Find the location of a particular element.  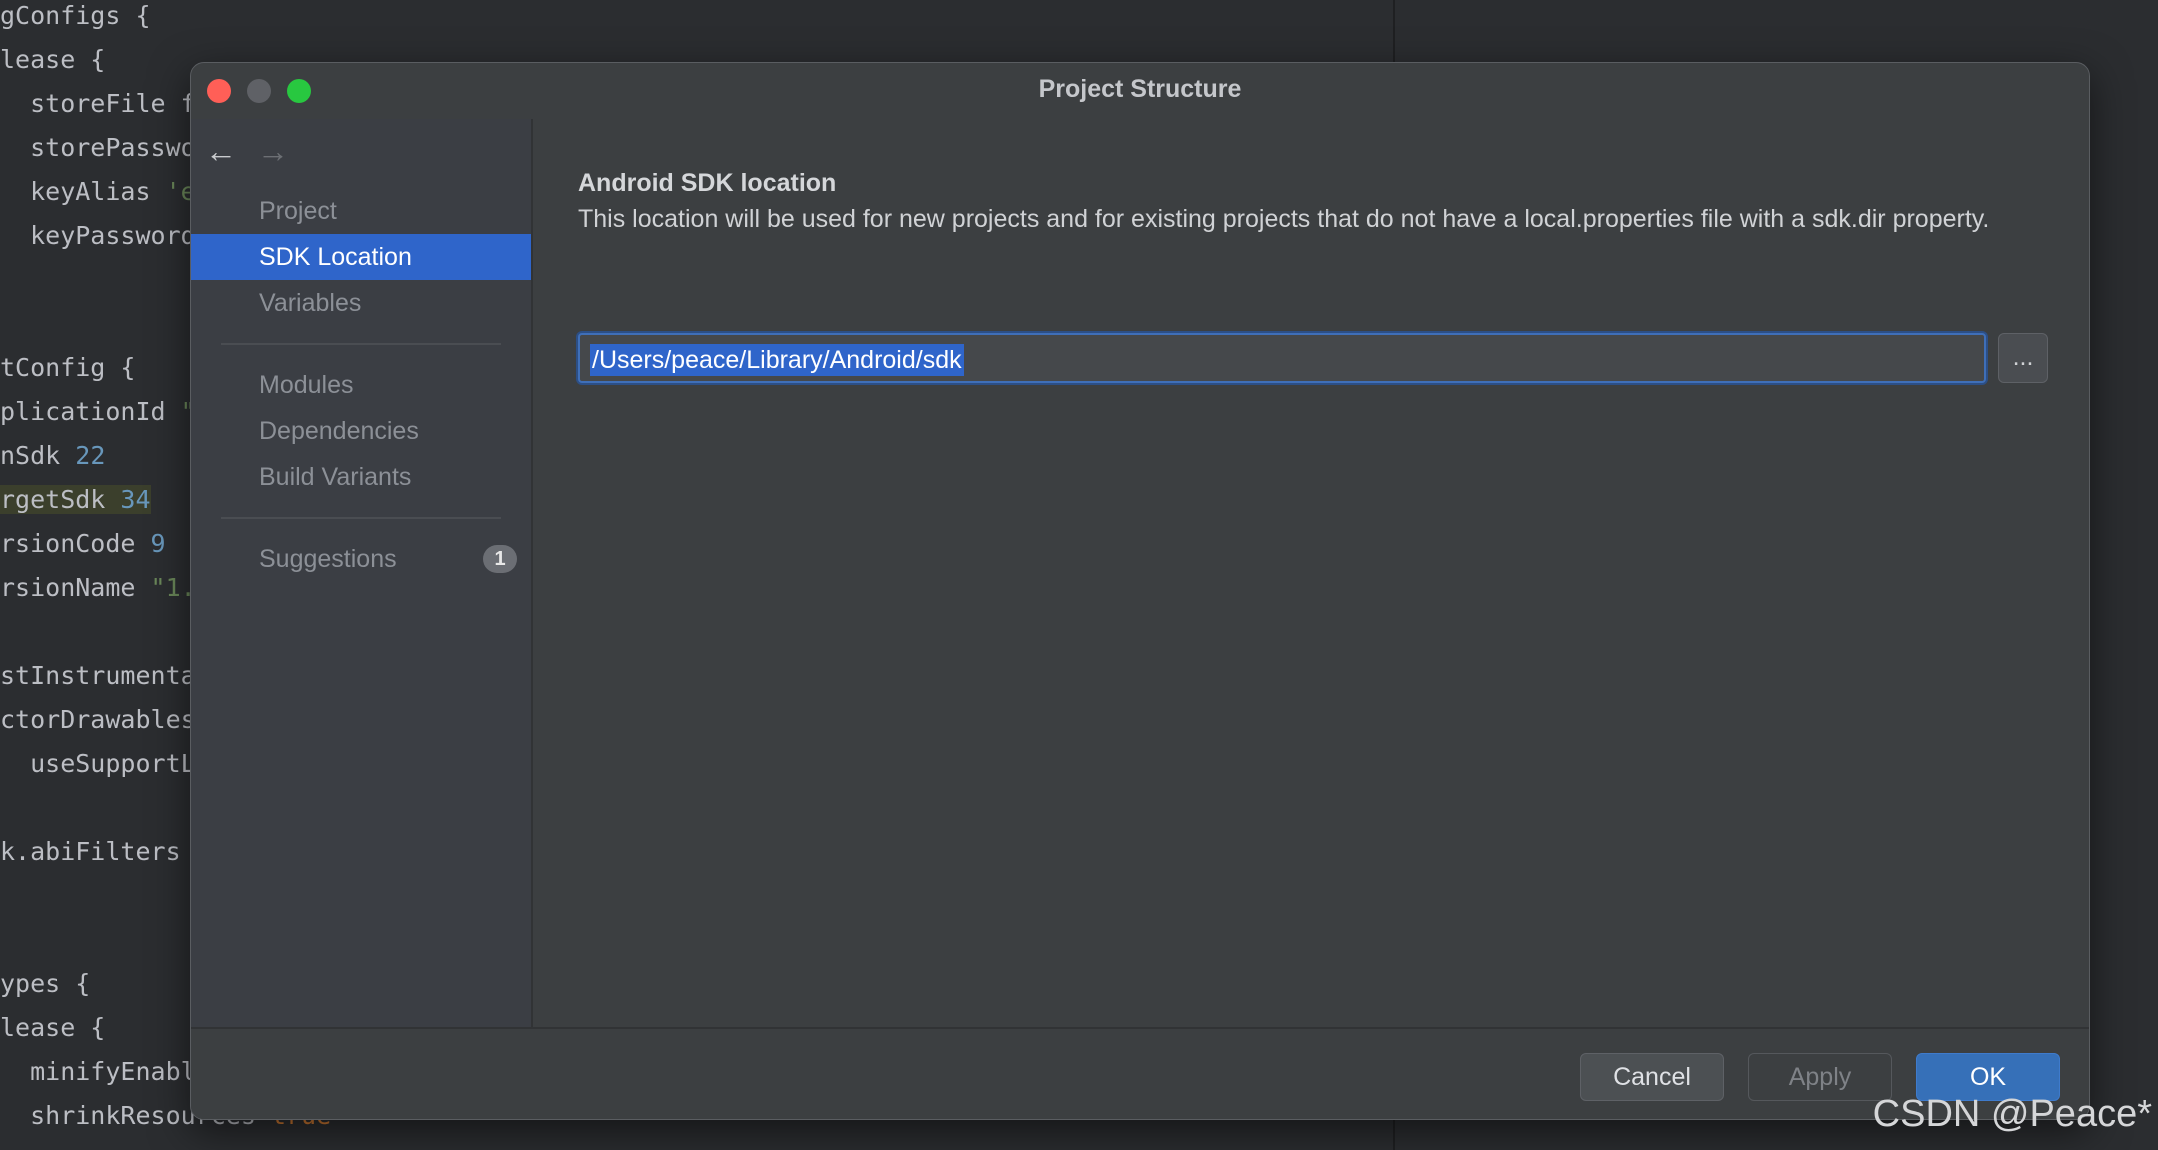

code-line: ypes { is located at coordinates (45, 984).